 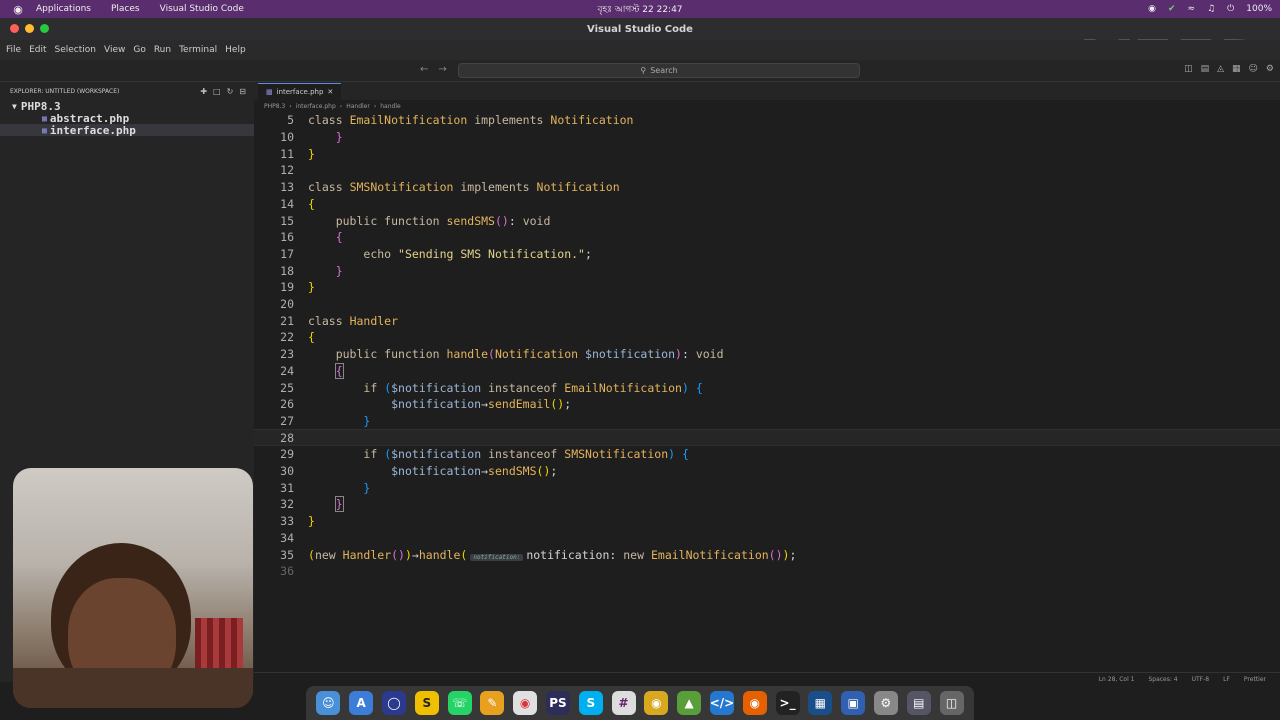 What do you see at coordinates (1172, 9) in the screenshot?
I see `vpn-icon: ✔` at bounding box center [1172, 9].